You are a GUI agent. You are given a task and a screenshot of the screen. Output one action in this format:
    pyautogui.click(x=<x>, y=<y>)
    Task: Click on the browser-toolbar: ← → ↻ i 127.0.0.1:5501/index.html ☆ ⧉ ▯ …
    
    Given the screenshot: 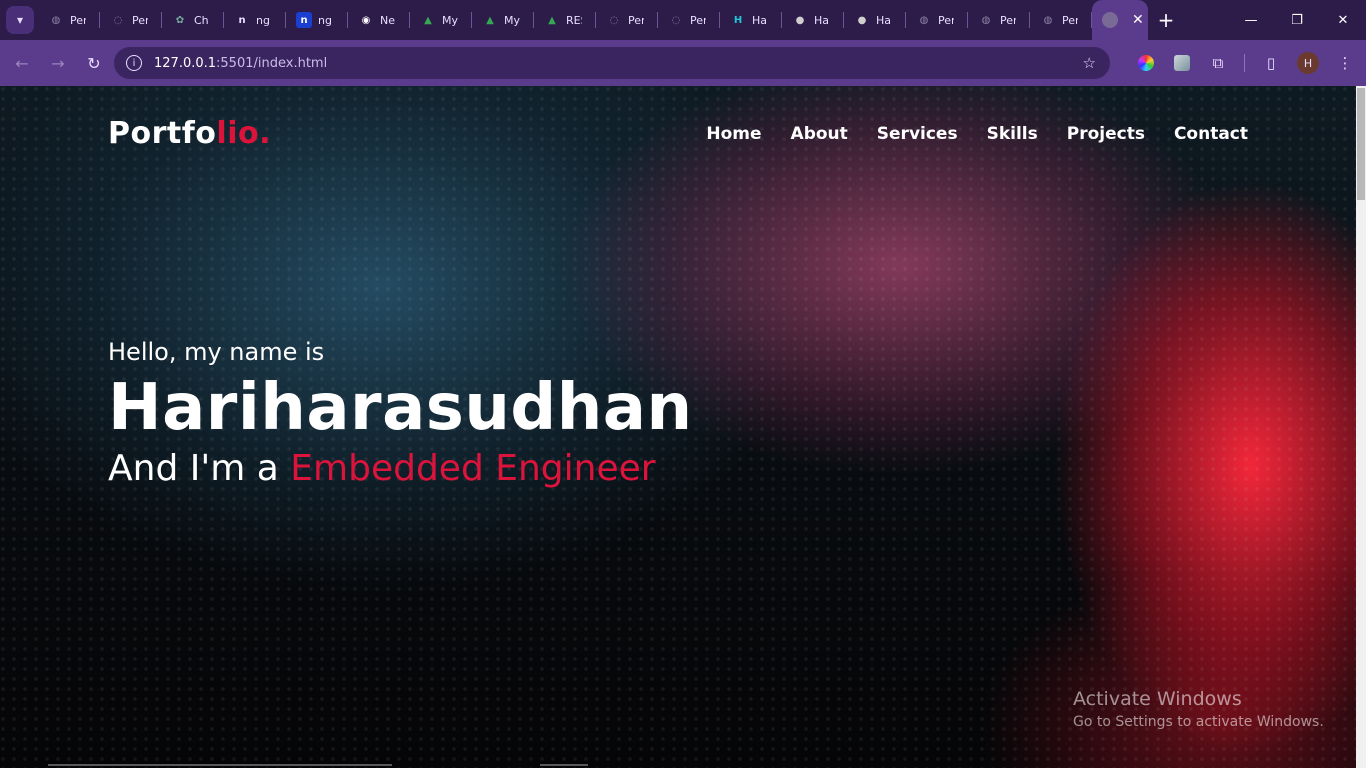 What is the action you would take?
    pyautogui.click(x=683, y=63)
    